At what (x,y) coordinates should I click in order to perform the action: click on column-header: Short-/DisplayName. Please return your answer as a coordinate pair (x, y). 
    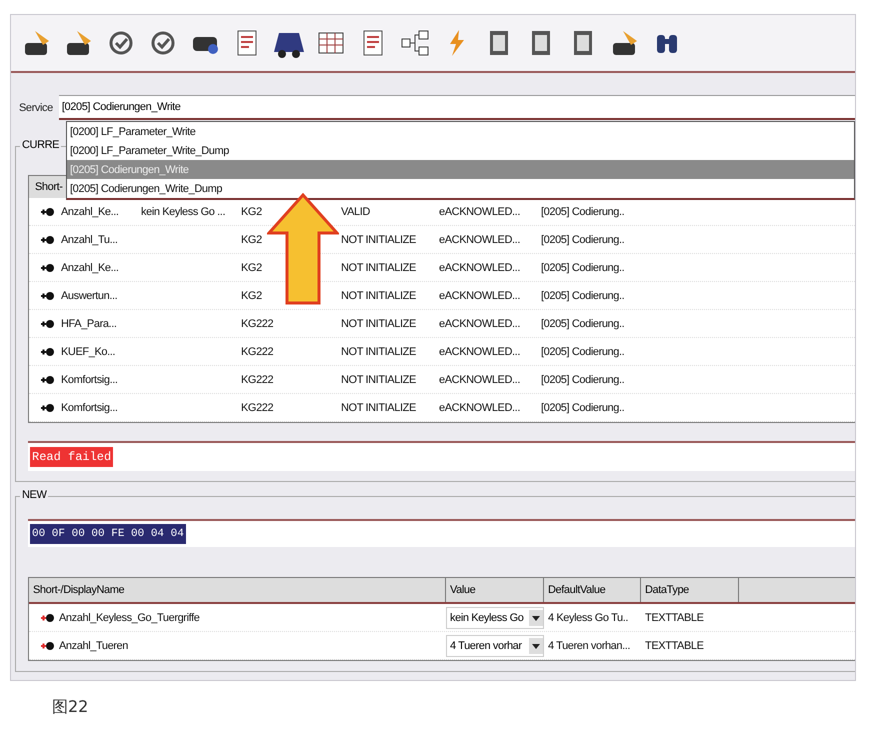
    Looking at the image, I should click on (237, 590).